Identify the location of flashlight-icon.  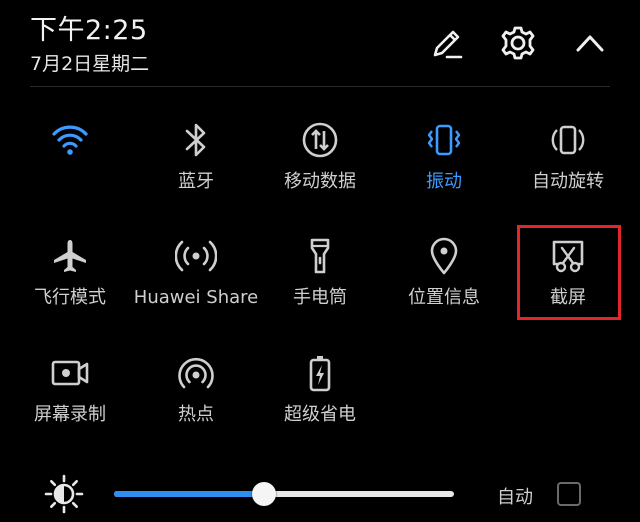
(320, 256).